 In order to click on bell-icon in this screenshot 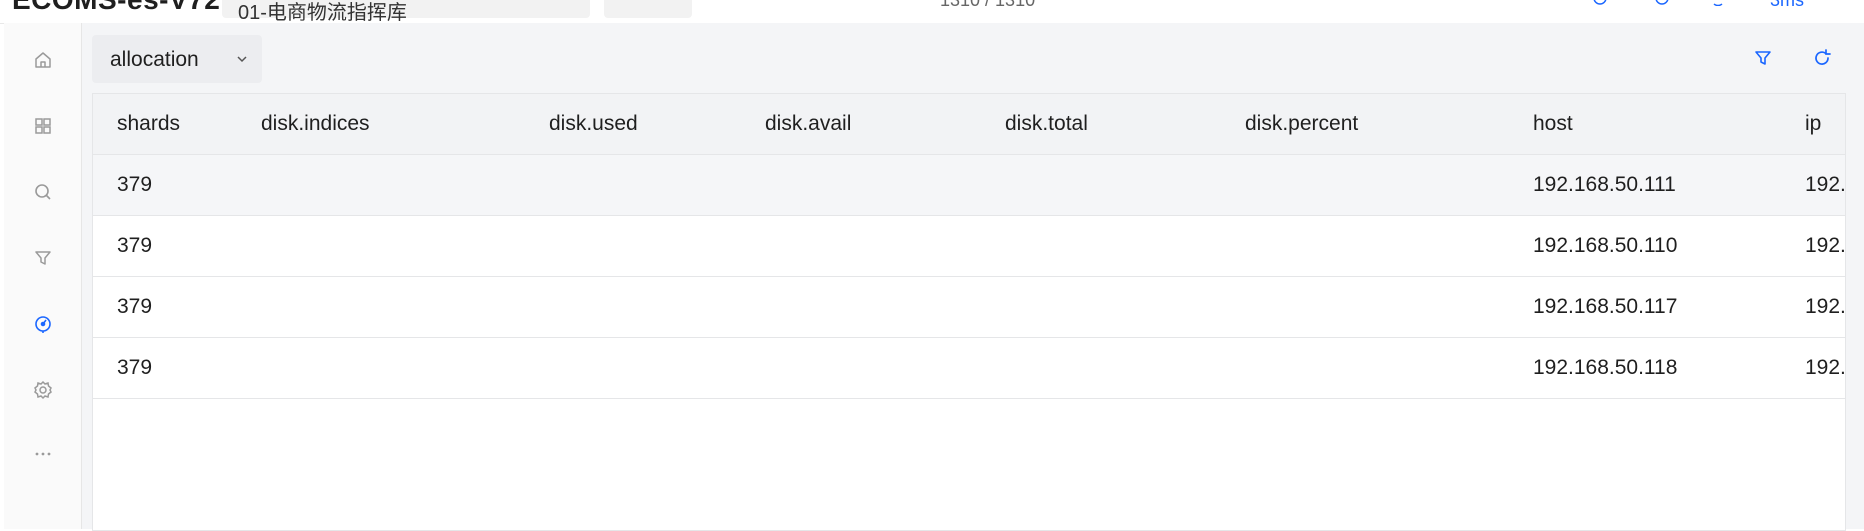, I will do `click(1600, 3)`.